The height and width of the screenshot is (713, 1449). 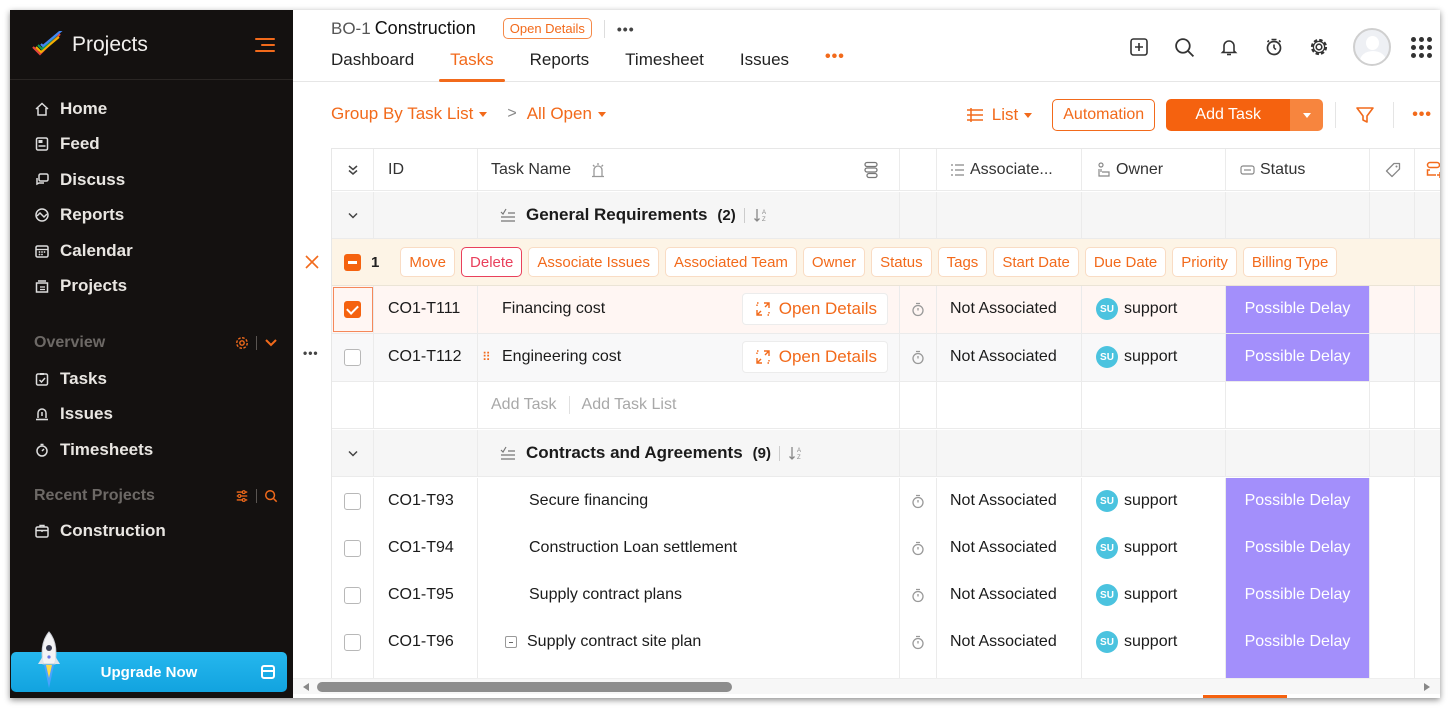 I want to click on group-title: Contracts and Agreements, so click(x=634, y=453).